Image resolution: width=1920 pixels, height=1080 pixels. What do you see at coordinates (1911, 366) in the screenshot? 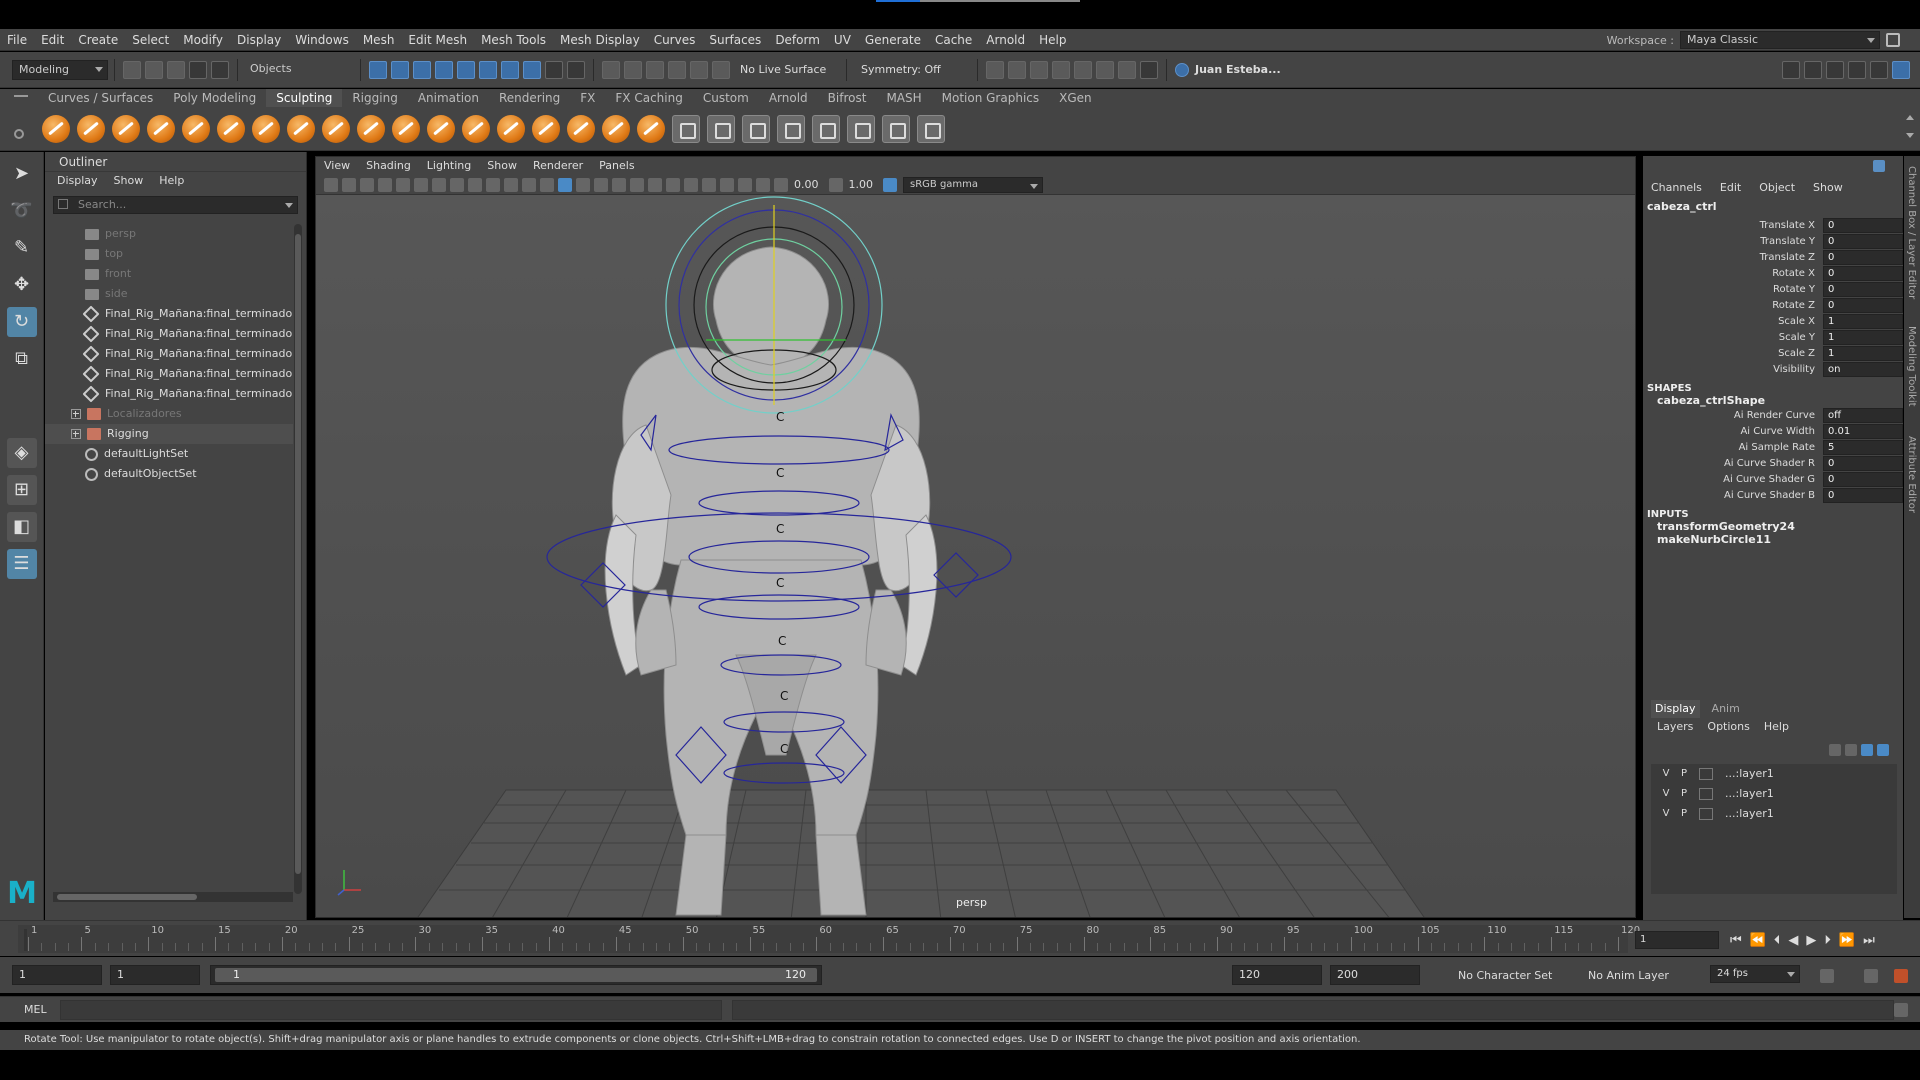
I see `tab-modeling-toolkit: Modeling Toolkit` at bounding box center [1911, 366].